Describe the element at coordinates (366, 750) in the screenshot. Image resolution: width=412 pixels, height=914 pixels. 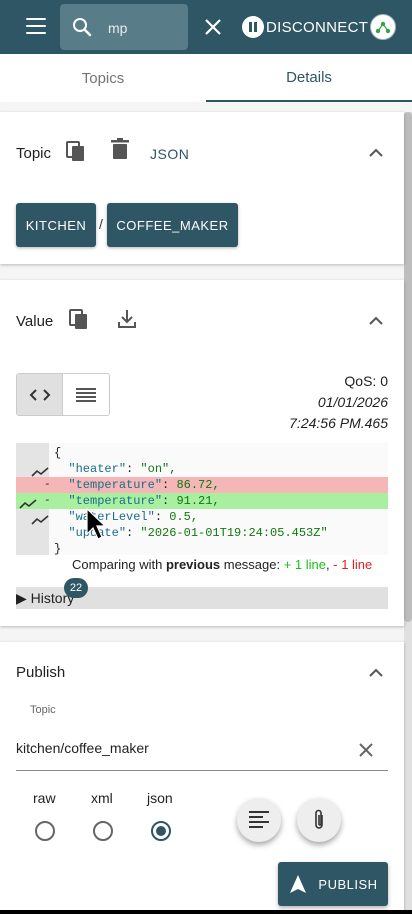
I see `clear-icon` at that location.